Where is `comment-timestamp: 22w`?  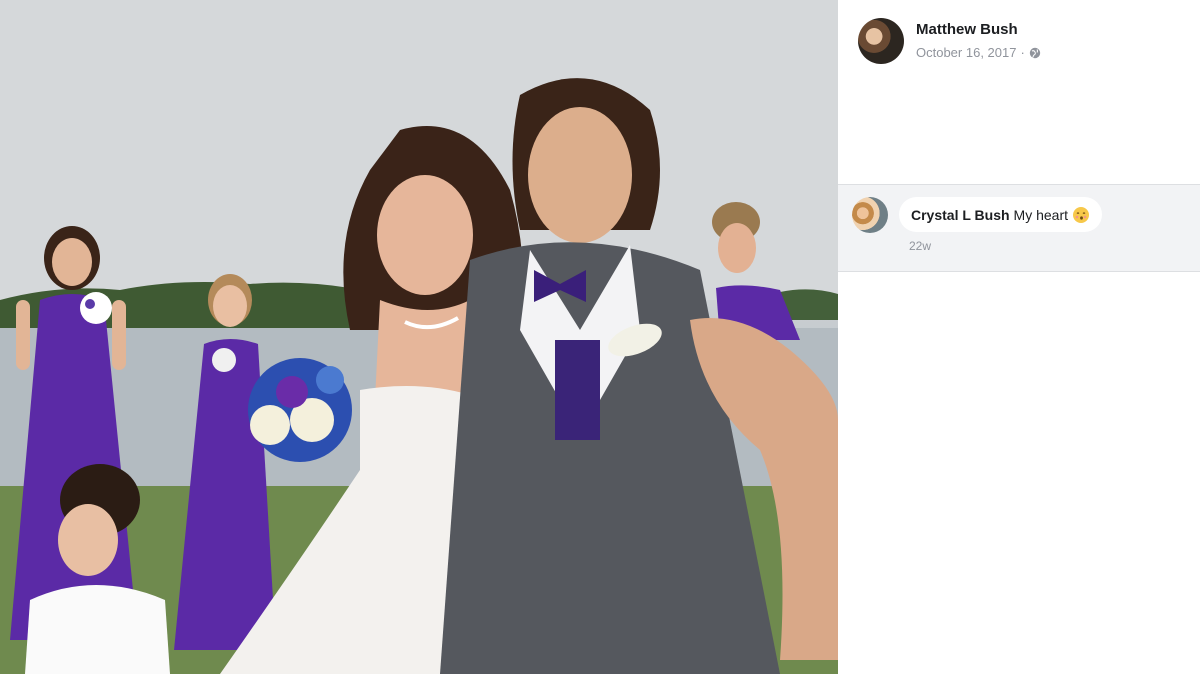 comment-timestamp: 22w is located at coordinates (920, 246).